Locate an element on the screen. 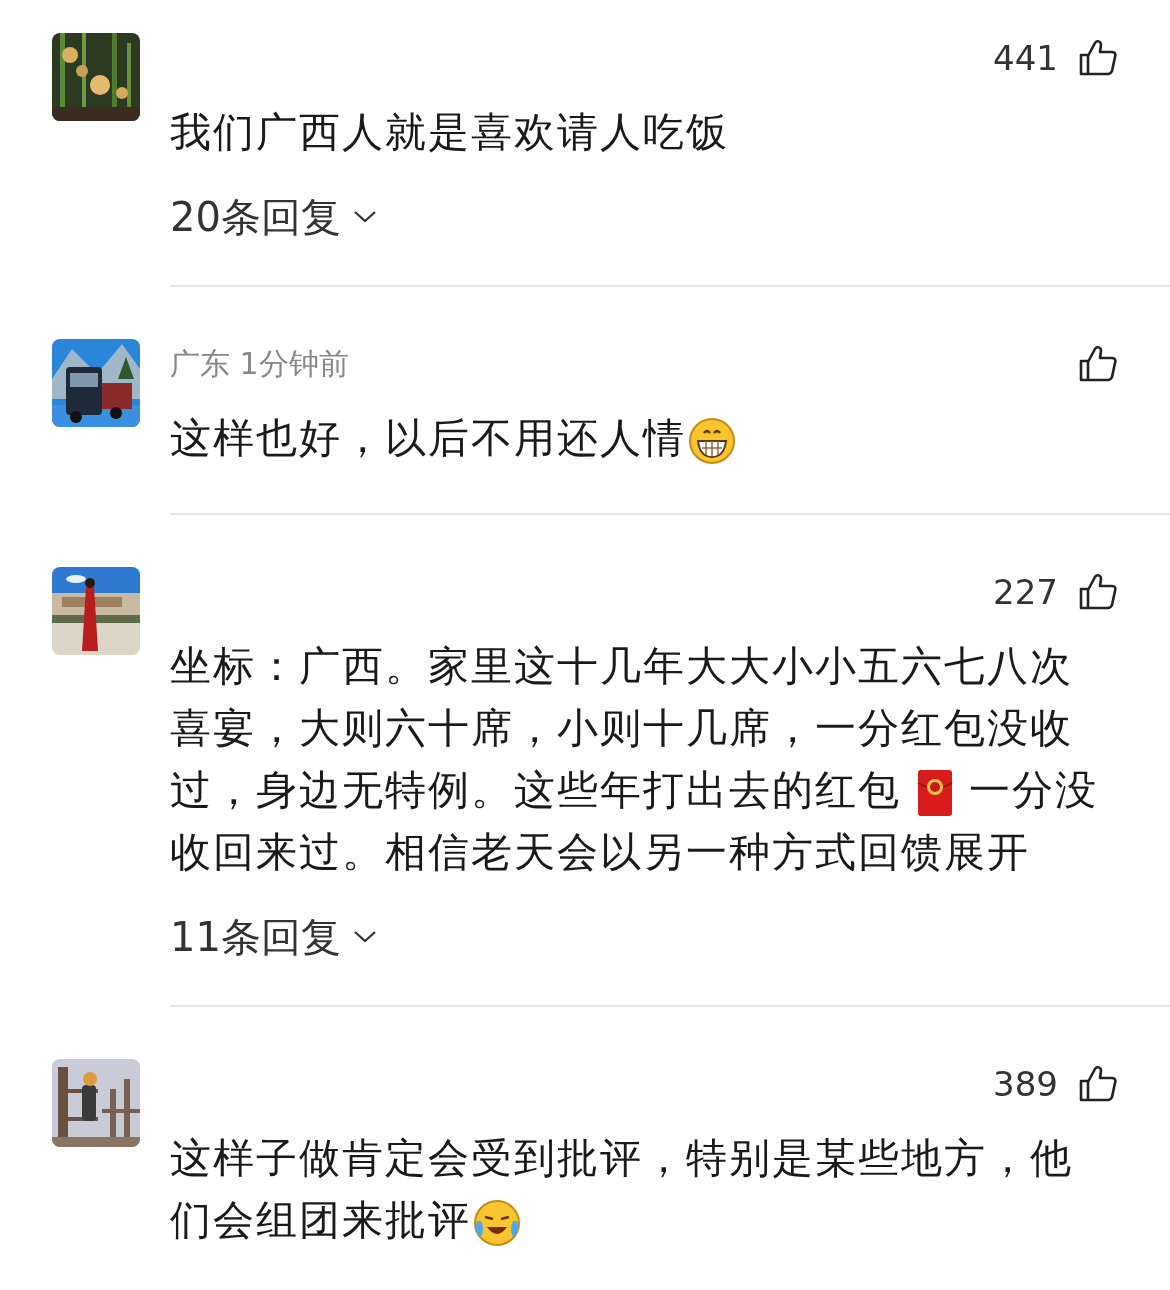 This screenshot has height=1290, width=1170. like-count: 227 is located at coordinates (1025, 592).